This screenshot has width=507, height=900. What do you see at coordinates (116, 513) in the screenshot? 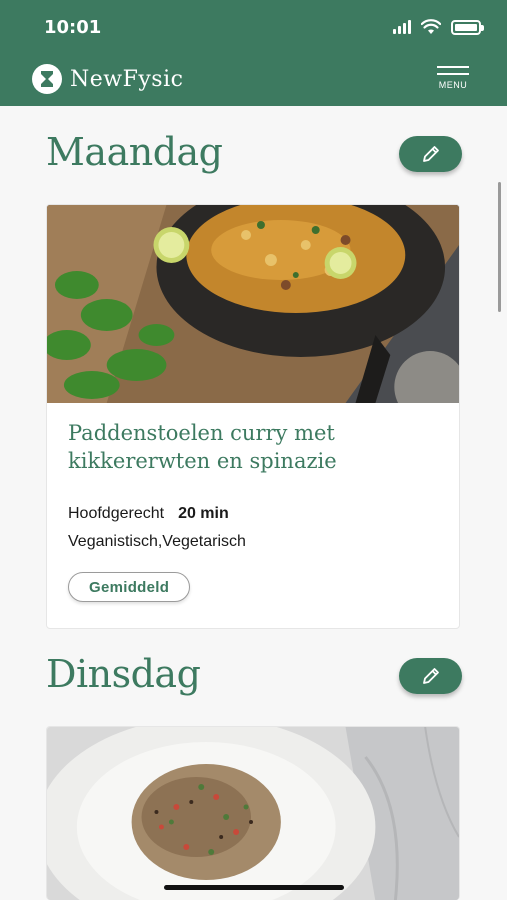
I see `recipe-course: Hoofdgerecht` at bounding box center [116, 513].